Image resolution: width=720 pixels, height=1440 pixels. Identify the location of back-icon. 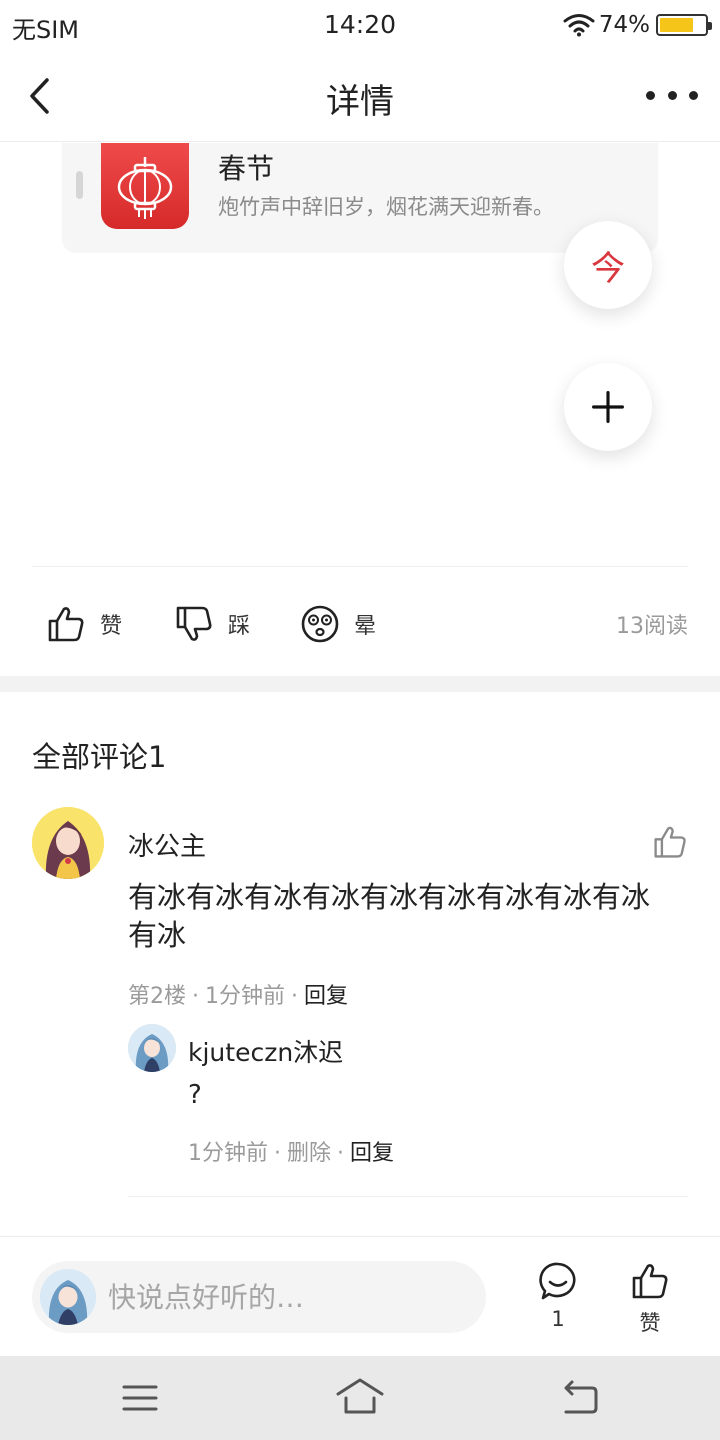
(580, 1398).